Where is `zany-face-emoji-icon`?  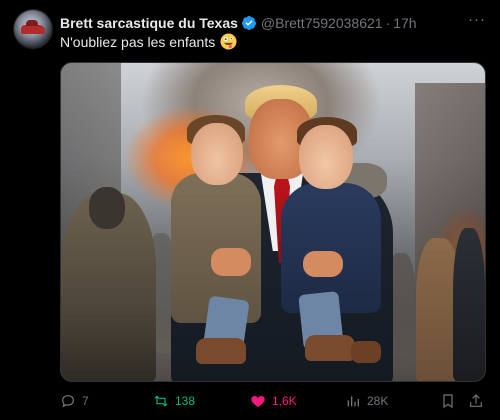 zany-face-emoji-icon is located at coordinates (228, 41).